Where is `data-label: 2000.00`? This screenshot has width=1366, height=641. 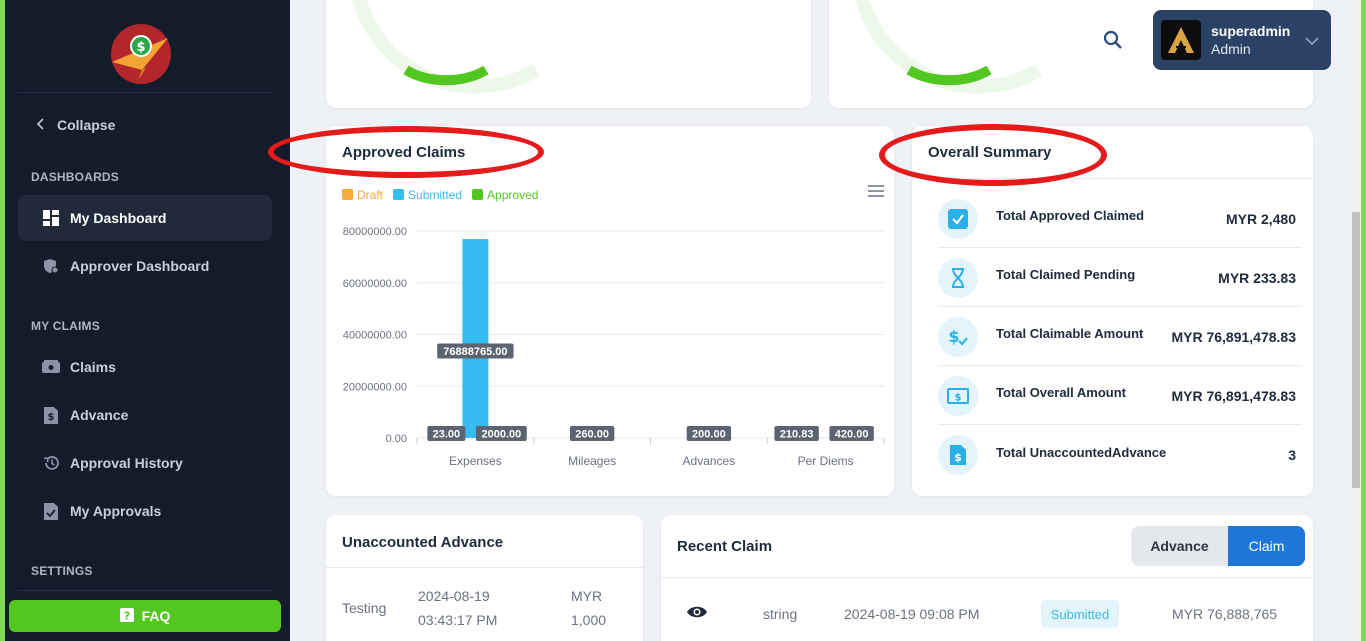
data-label: 2000.00 is located at coordinates (501, 435).